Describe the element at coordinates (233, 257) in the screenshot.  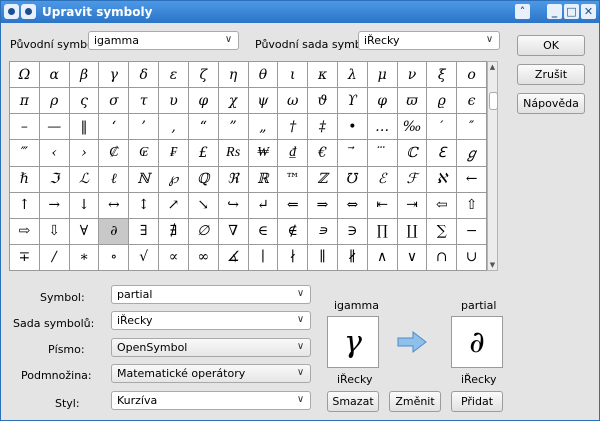
I see `symbol-cell: ∡` at that location.